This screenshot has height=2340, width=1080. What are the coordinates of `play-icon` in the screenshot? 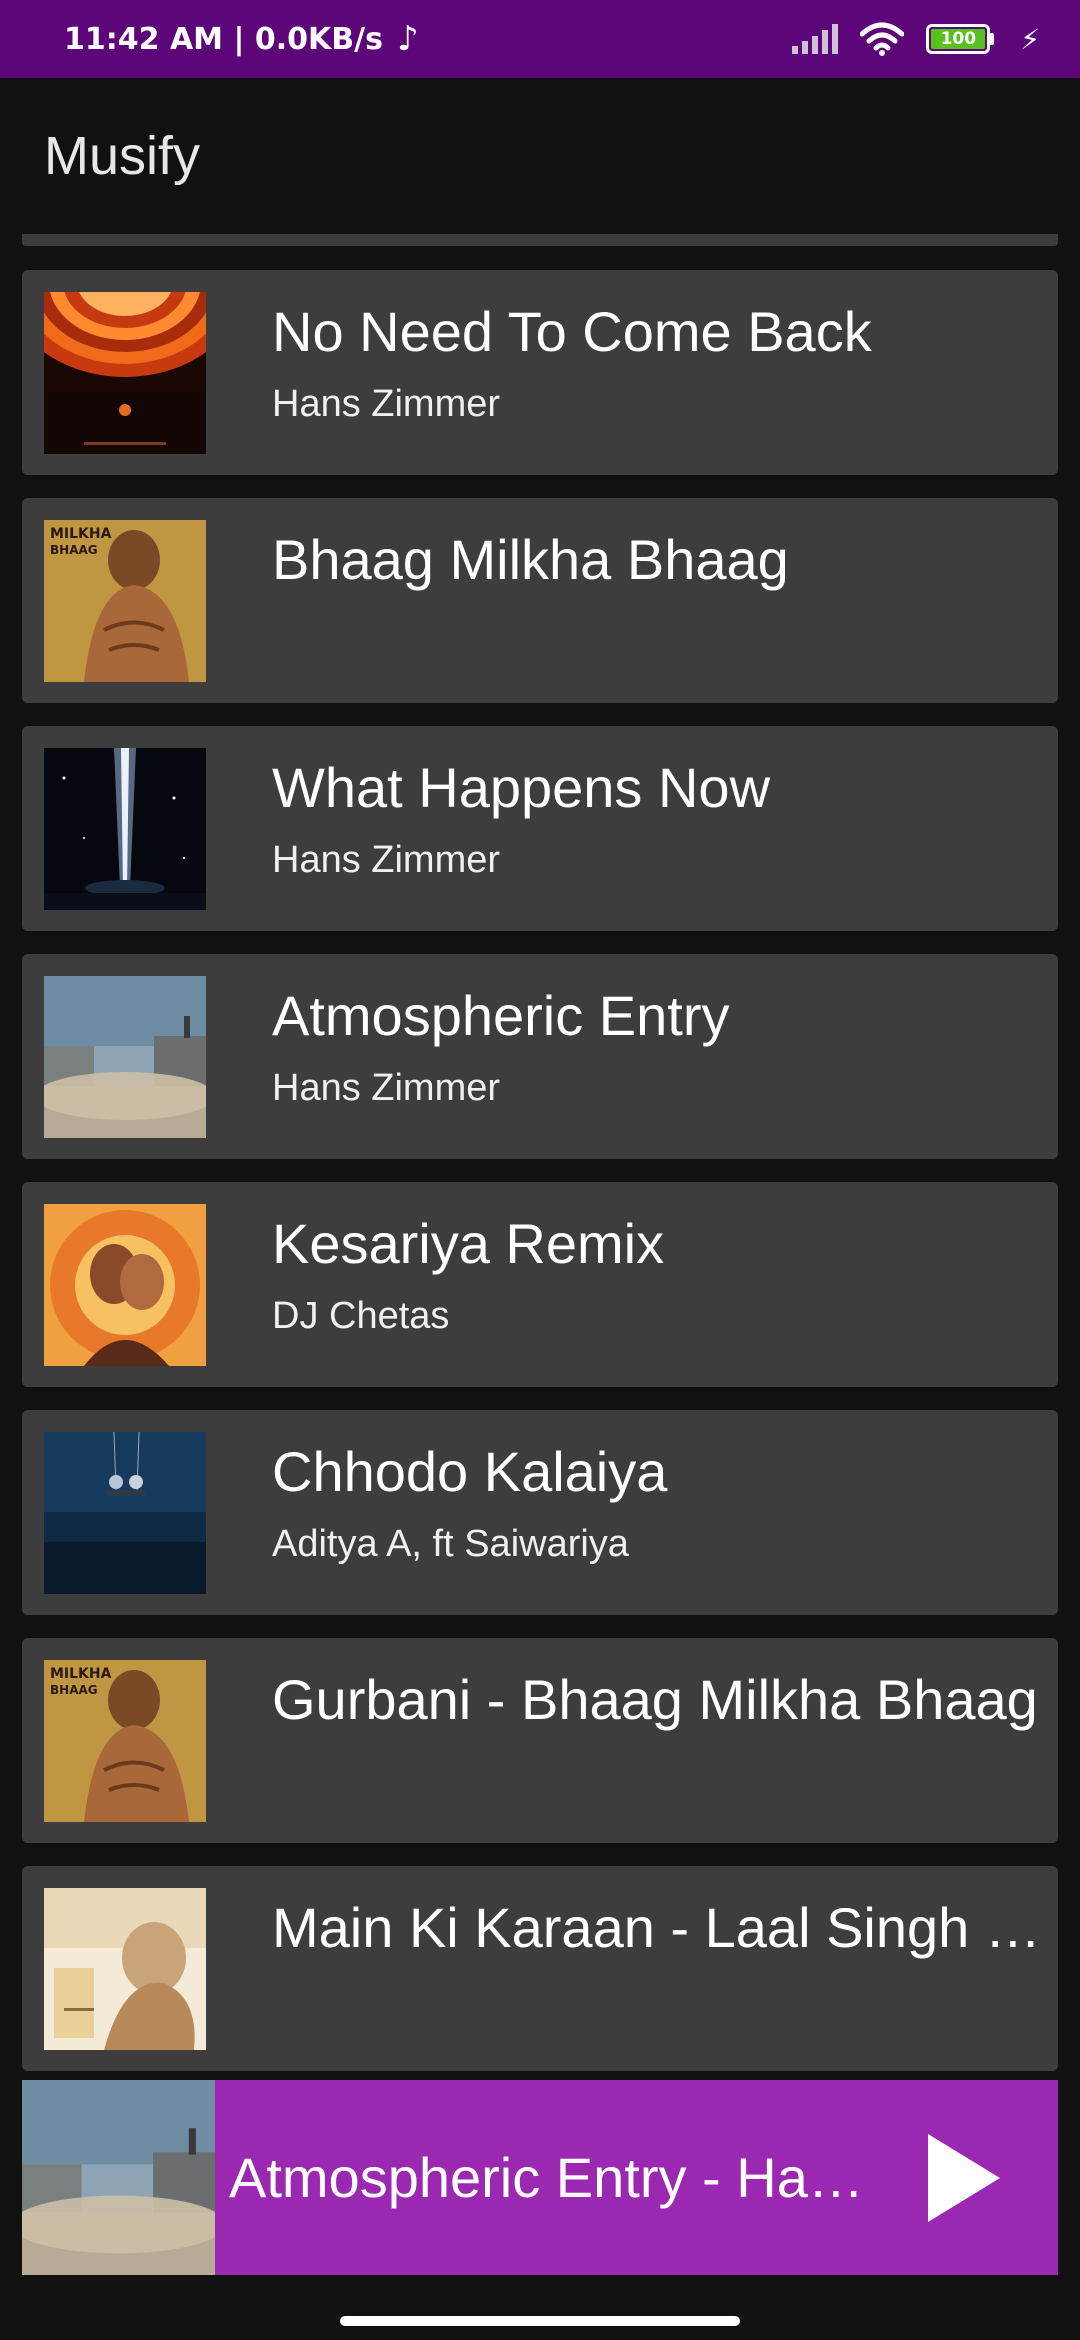 It's located at (964, 2177).